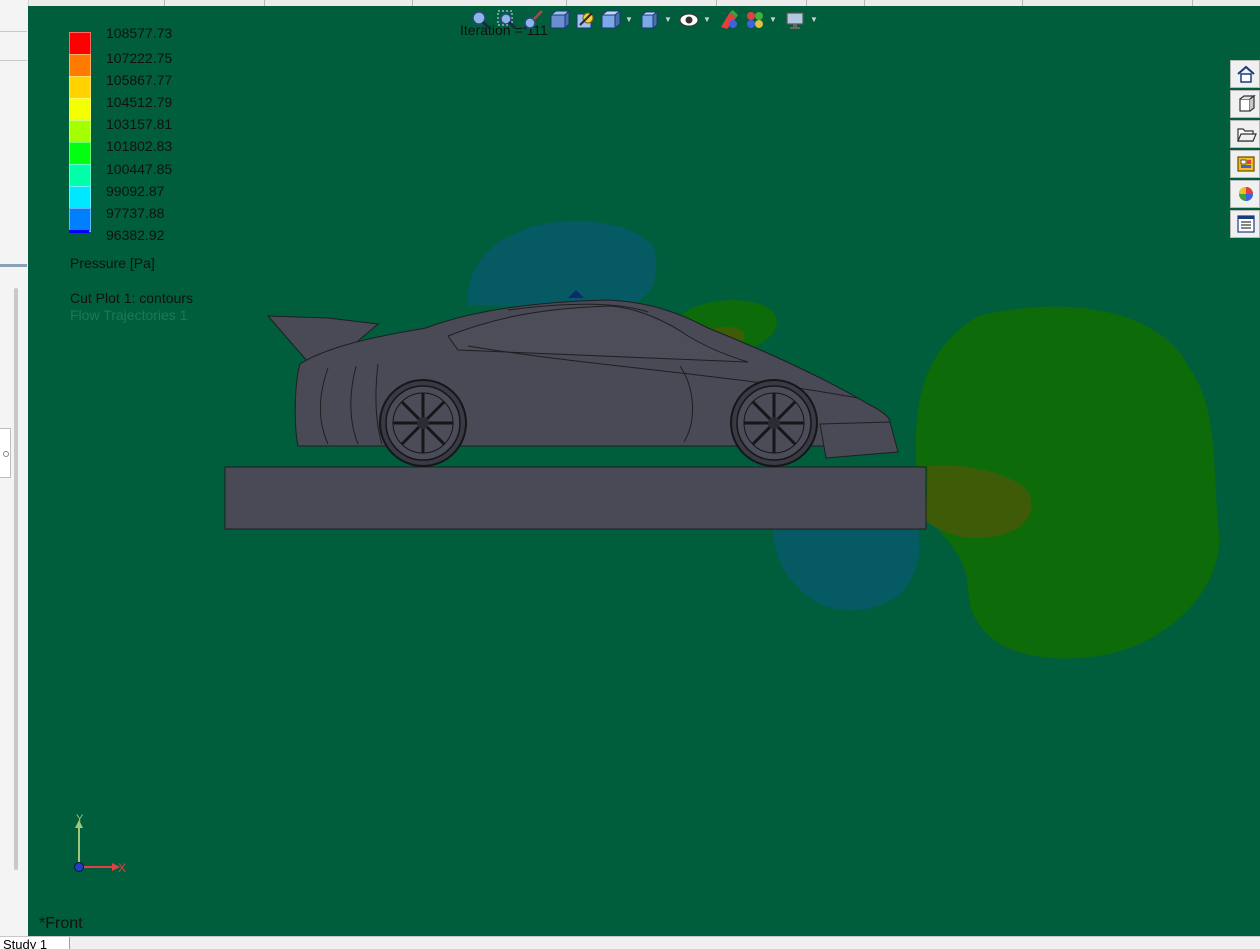 The image size is (1260, 949). I want to click on appearances-icon, so click(1245, 194).